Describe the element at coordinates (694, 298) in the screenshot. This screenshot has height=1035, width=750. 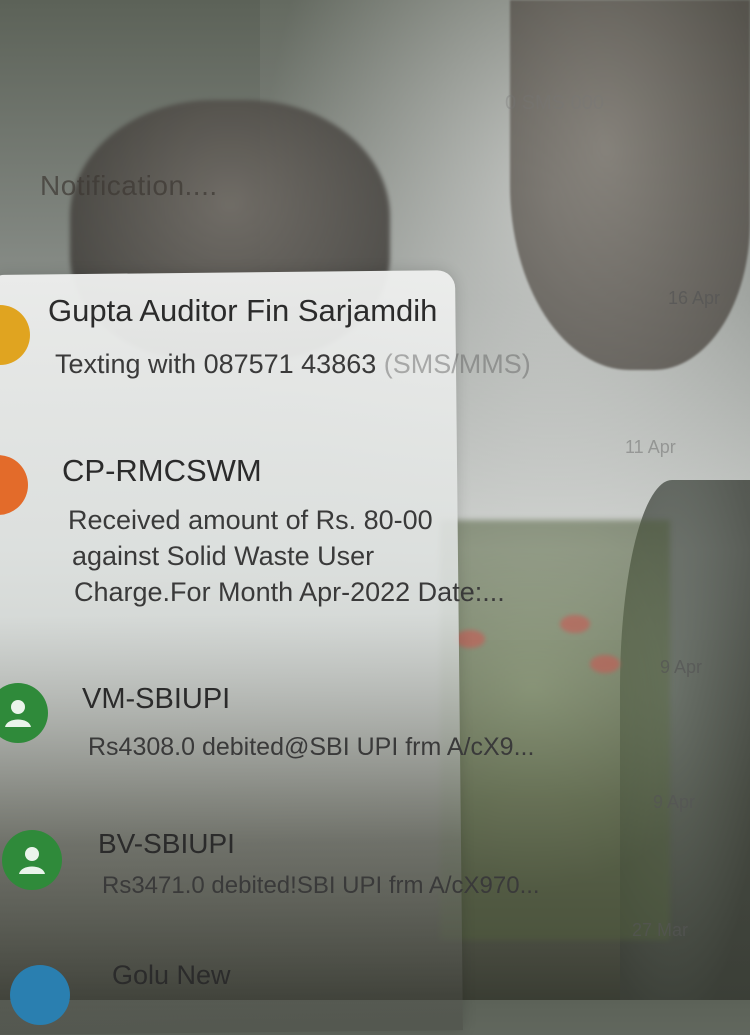
I see `conversation-date: 16 Apr` at that location.